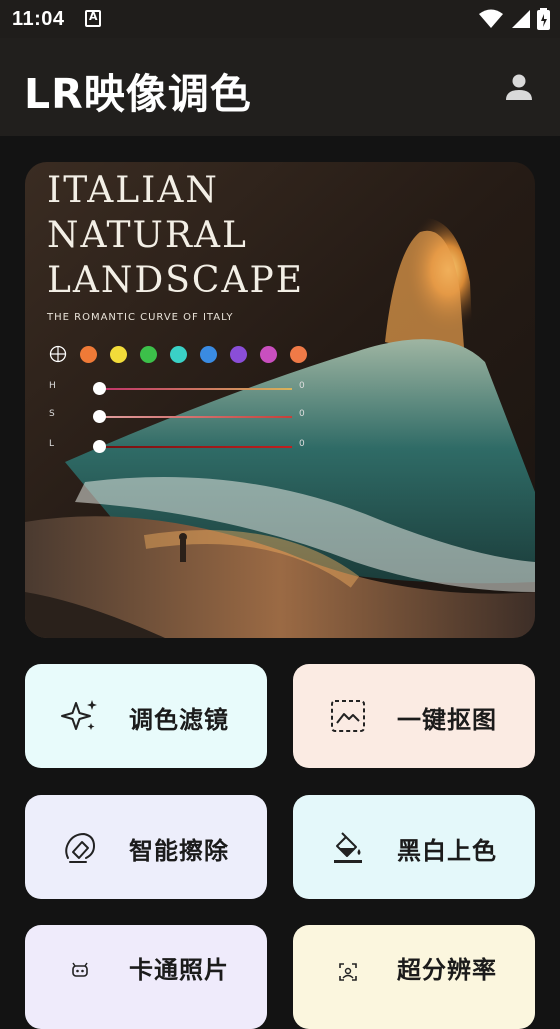  Describe the element at coordinates (38, 19) in the screenshot. I see `status-time: 11:04` at that location.